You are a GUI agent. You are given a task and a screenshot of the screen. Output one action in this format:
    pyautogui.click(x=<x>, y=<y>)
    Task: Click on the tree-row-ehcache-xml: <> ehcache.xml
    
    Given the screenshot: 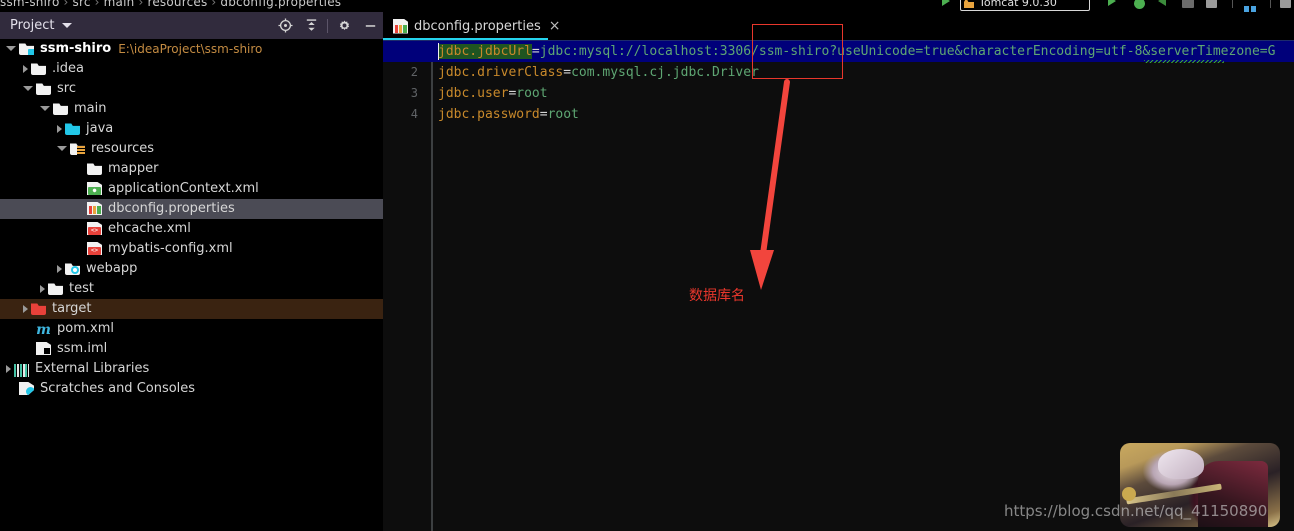 What is the action you would take?
    pyautogui.click(x=191, y=229)
    